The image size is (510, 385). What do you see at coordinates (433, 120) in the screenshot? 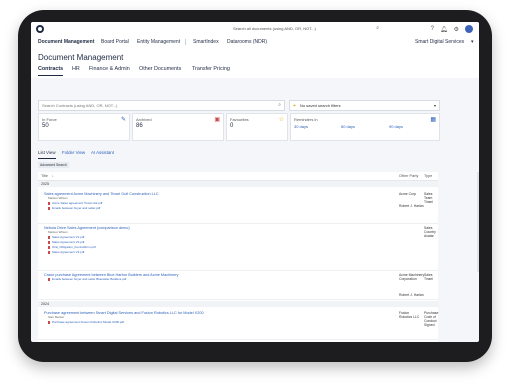
I see `calendar-icon: ▦` at bounding box center [433, 120].